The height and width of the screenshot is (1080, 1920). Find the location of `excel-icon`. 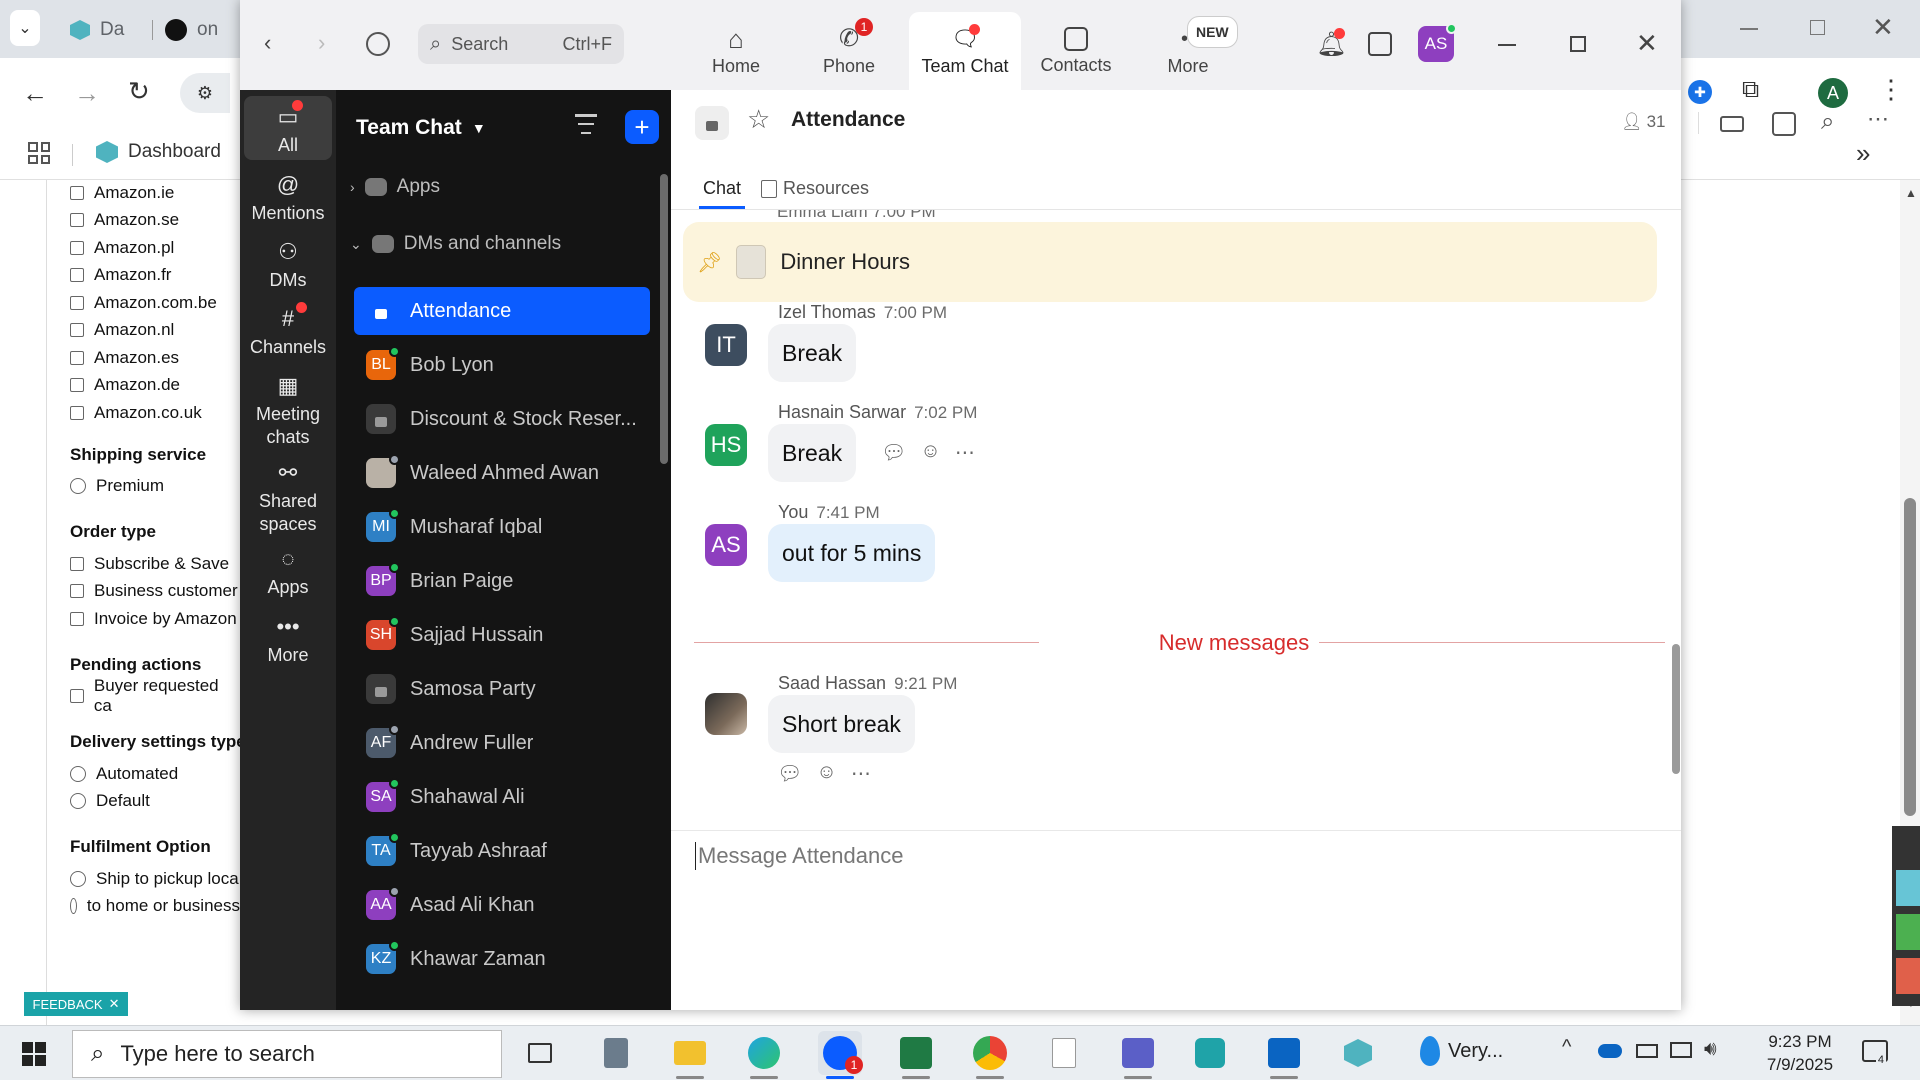

excel-icon is located at coordinates (916, 1055).